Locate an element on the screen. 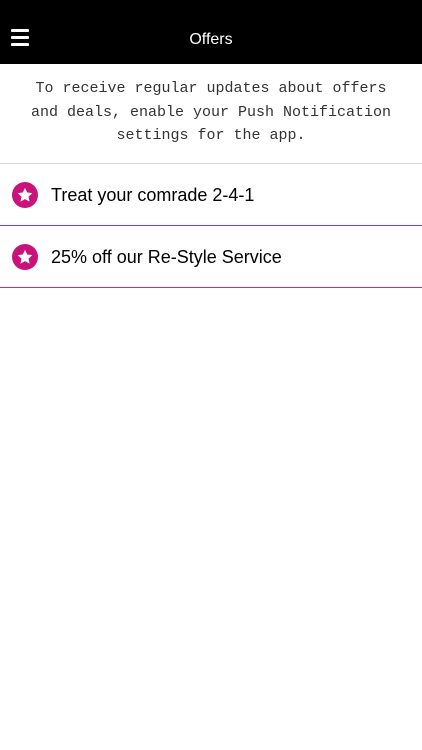  notice-line: settings for the app. is located at coordinates (211, 135).